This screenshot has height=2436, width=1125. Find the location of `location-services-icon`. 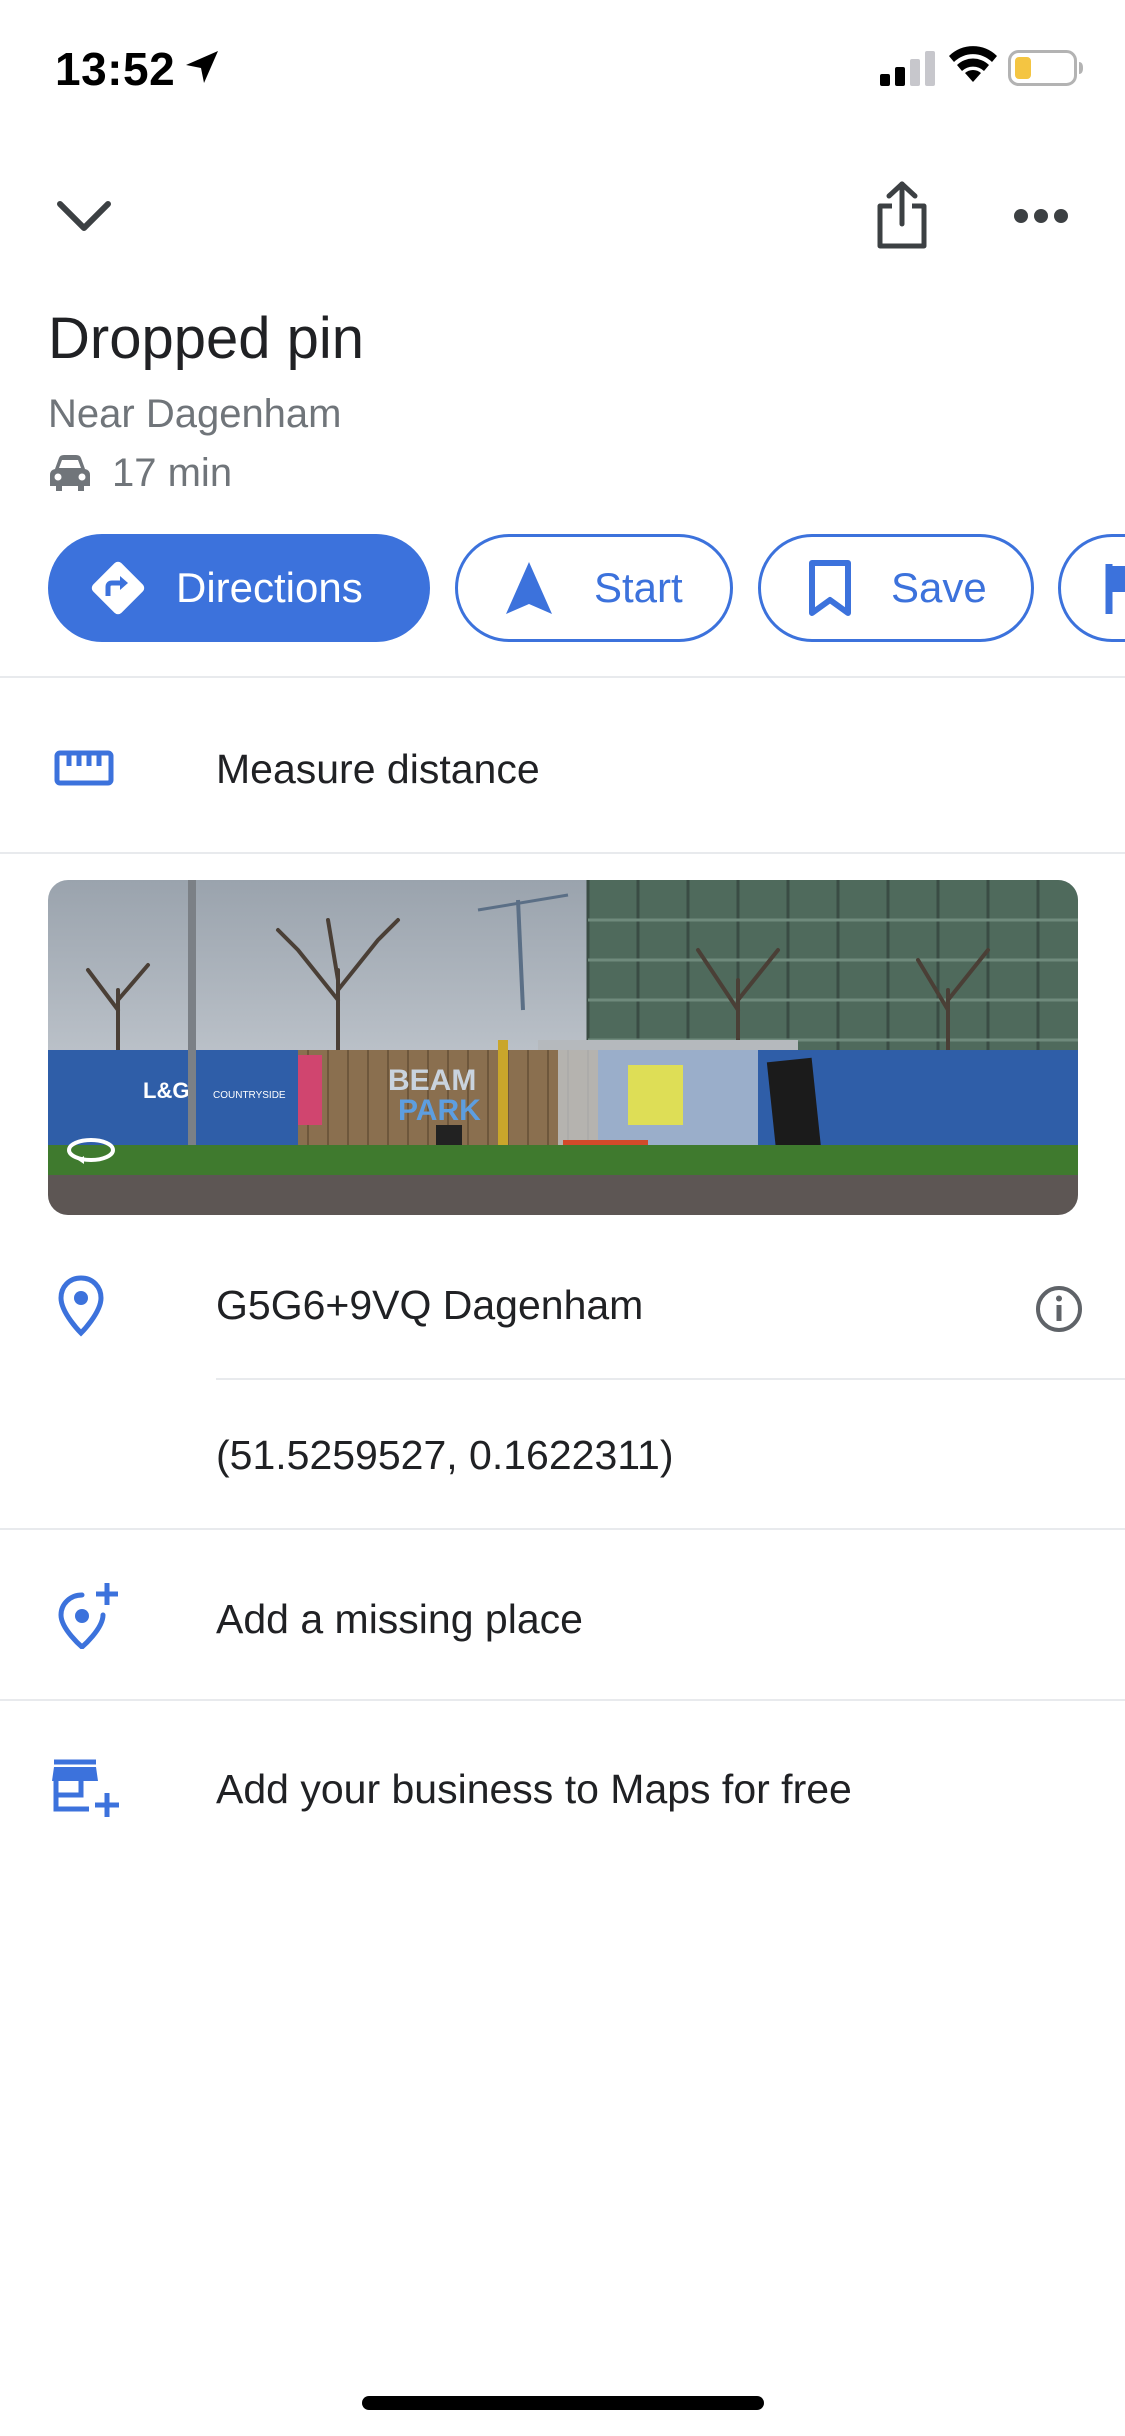

location-services-icon is located at coordinates (202, 67).